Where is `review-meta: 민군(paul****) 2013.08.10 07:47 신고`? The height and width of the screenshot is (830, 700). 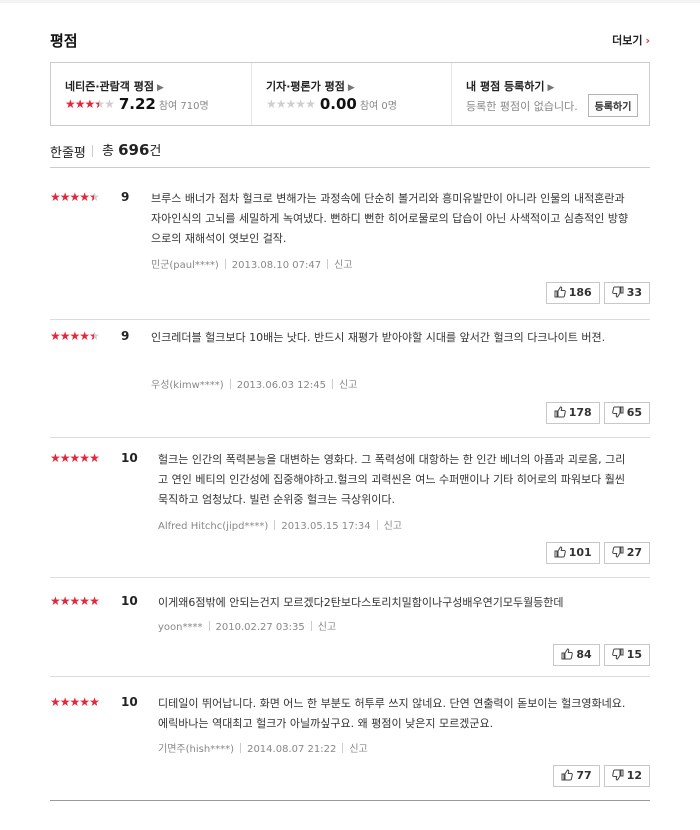 review-meta: 민군(paul****) 2013.08.10 07:47 신고 is located at coordinates (251, 263).